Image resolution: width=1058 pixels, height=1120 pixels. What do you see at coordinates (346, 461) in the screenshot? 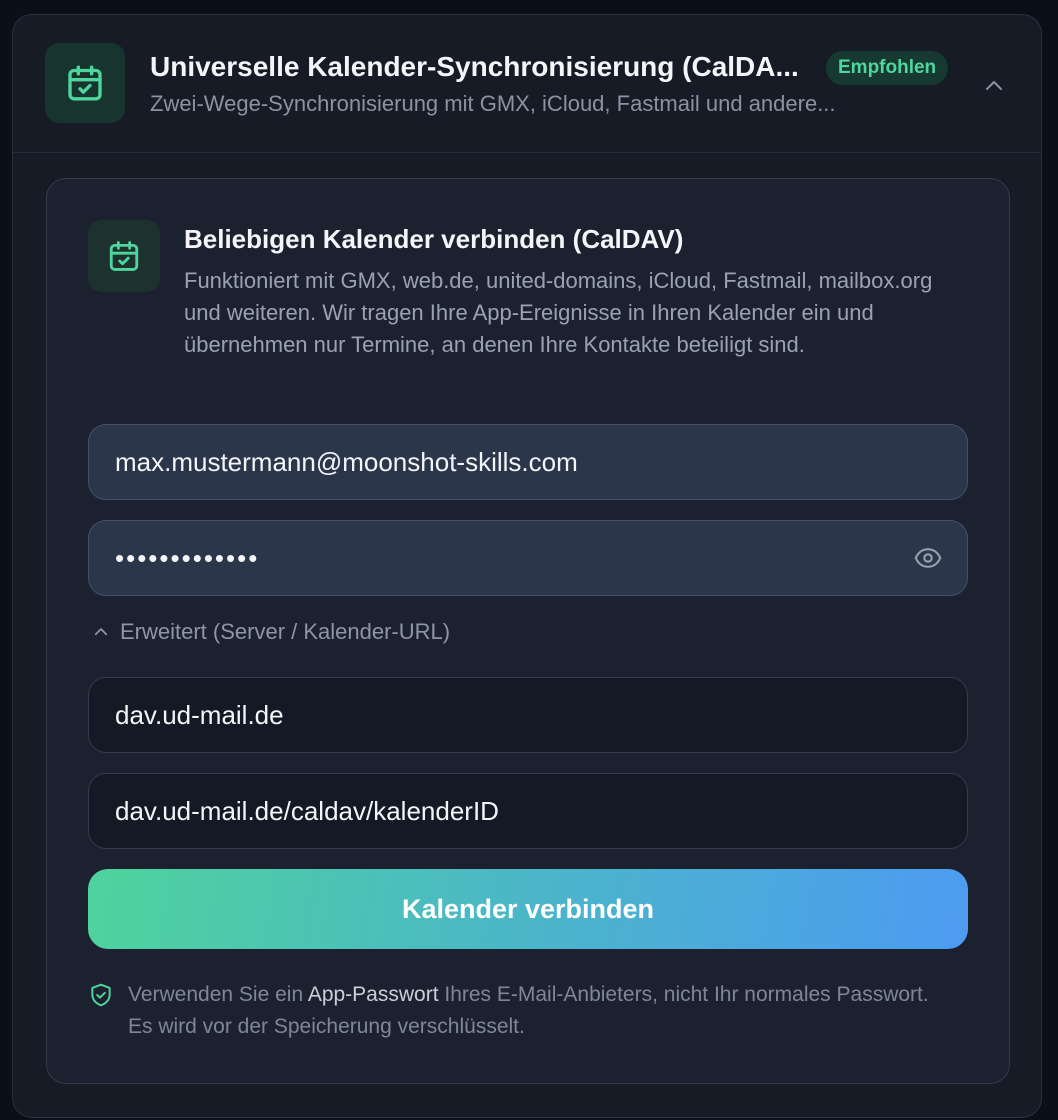
I see `email-value: max.mustermann@moonshot-skills.com` at bounding box center [346, 461].